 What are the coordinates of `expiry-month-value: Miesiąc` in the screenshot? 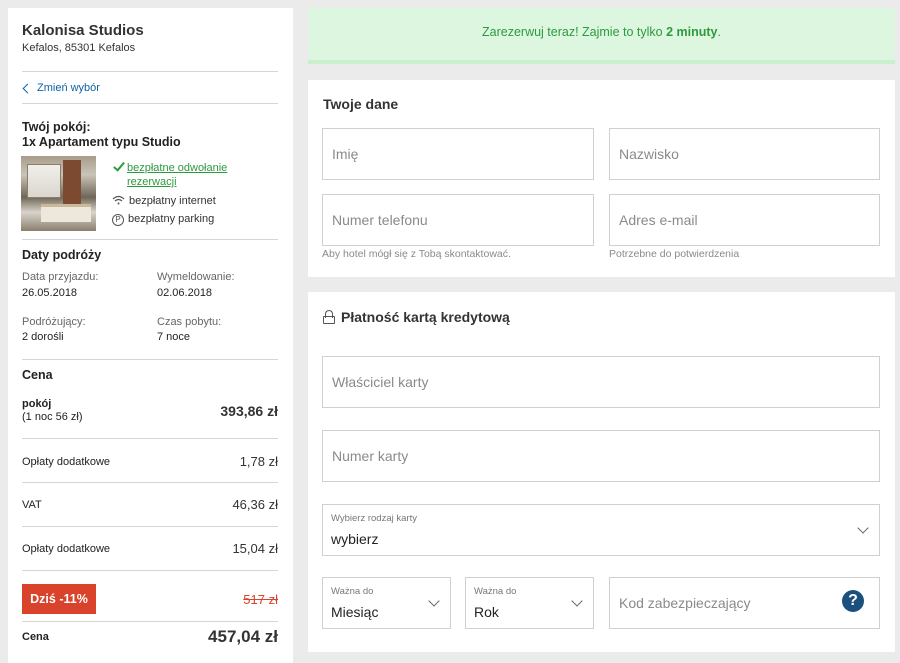 It's located at (355, 612).